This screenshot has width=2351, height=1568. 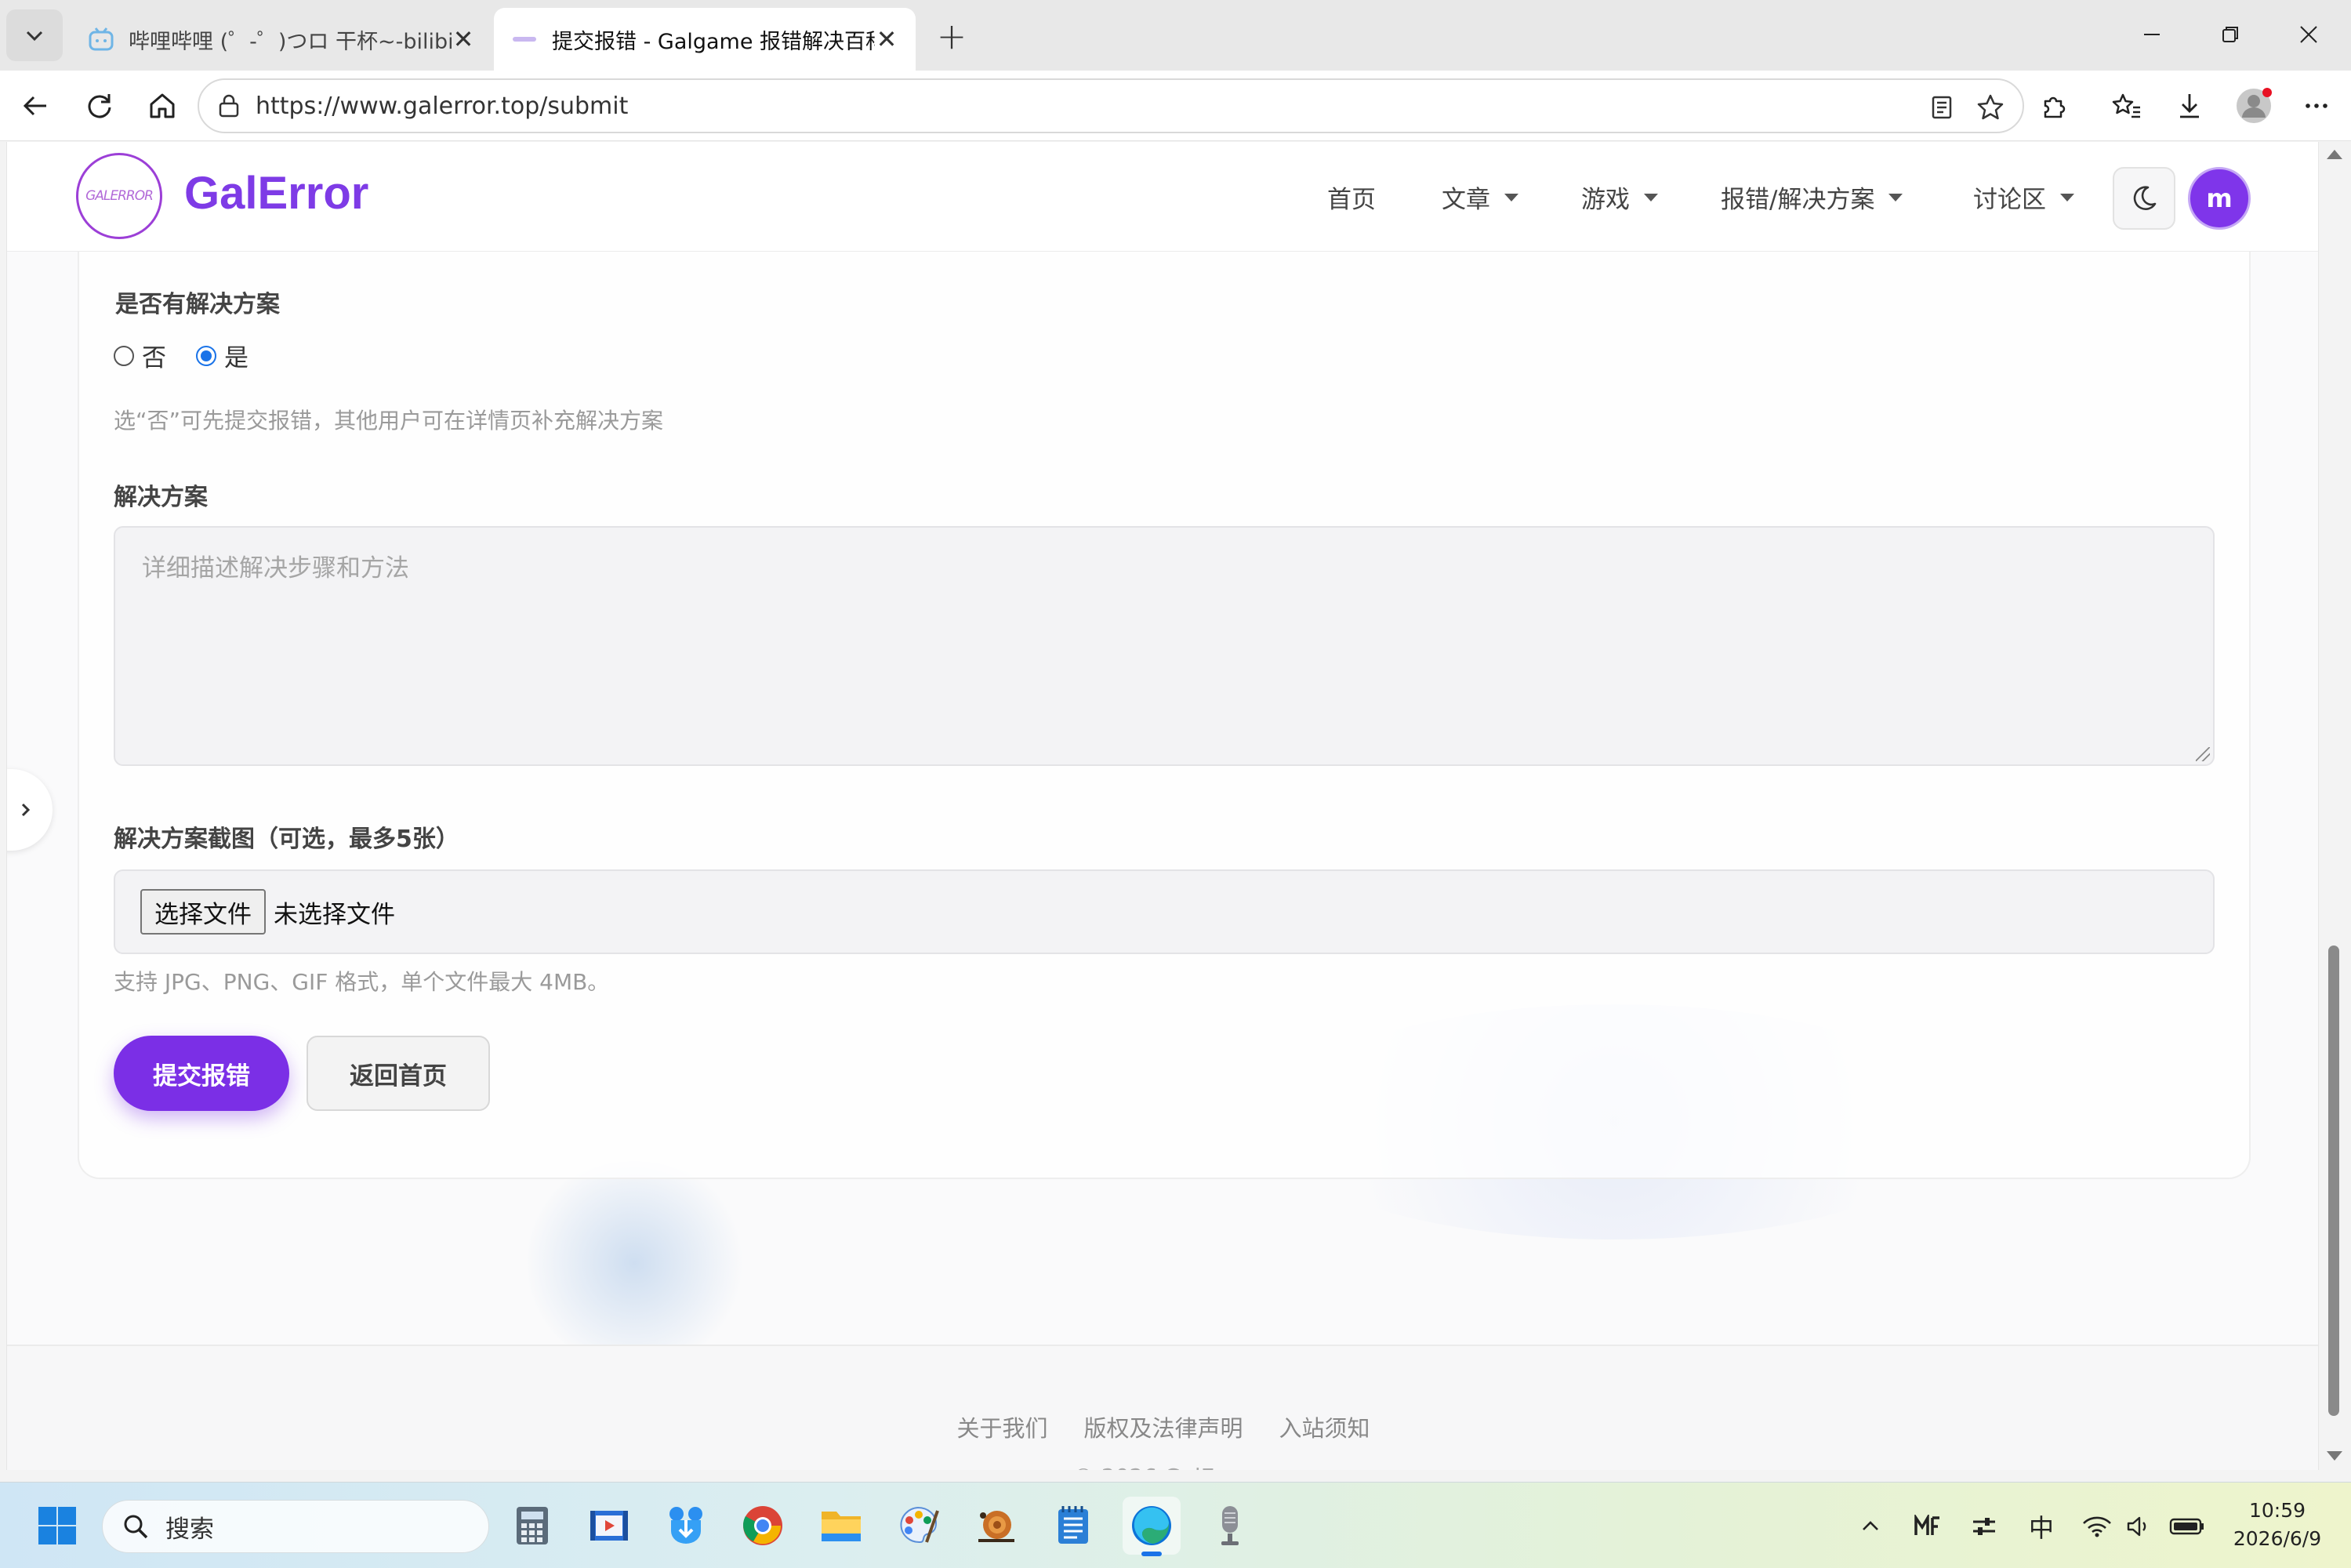 I want to click on nav-discussion: 讨论区, so click(x=2024, y=197).